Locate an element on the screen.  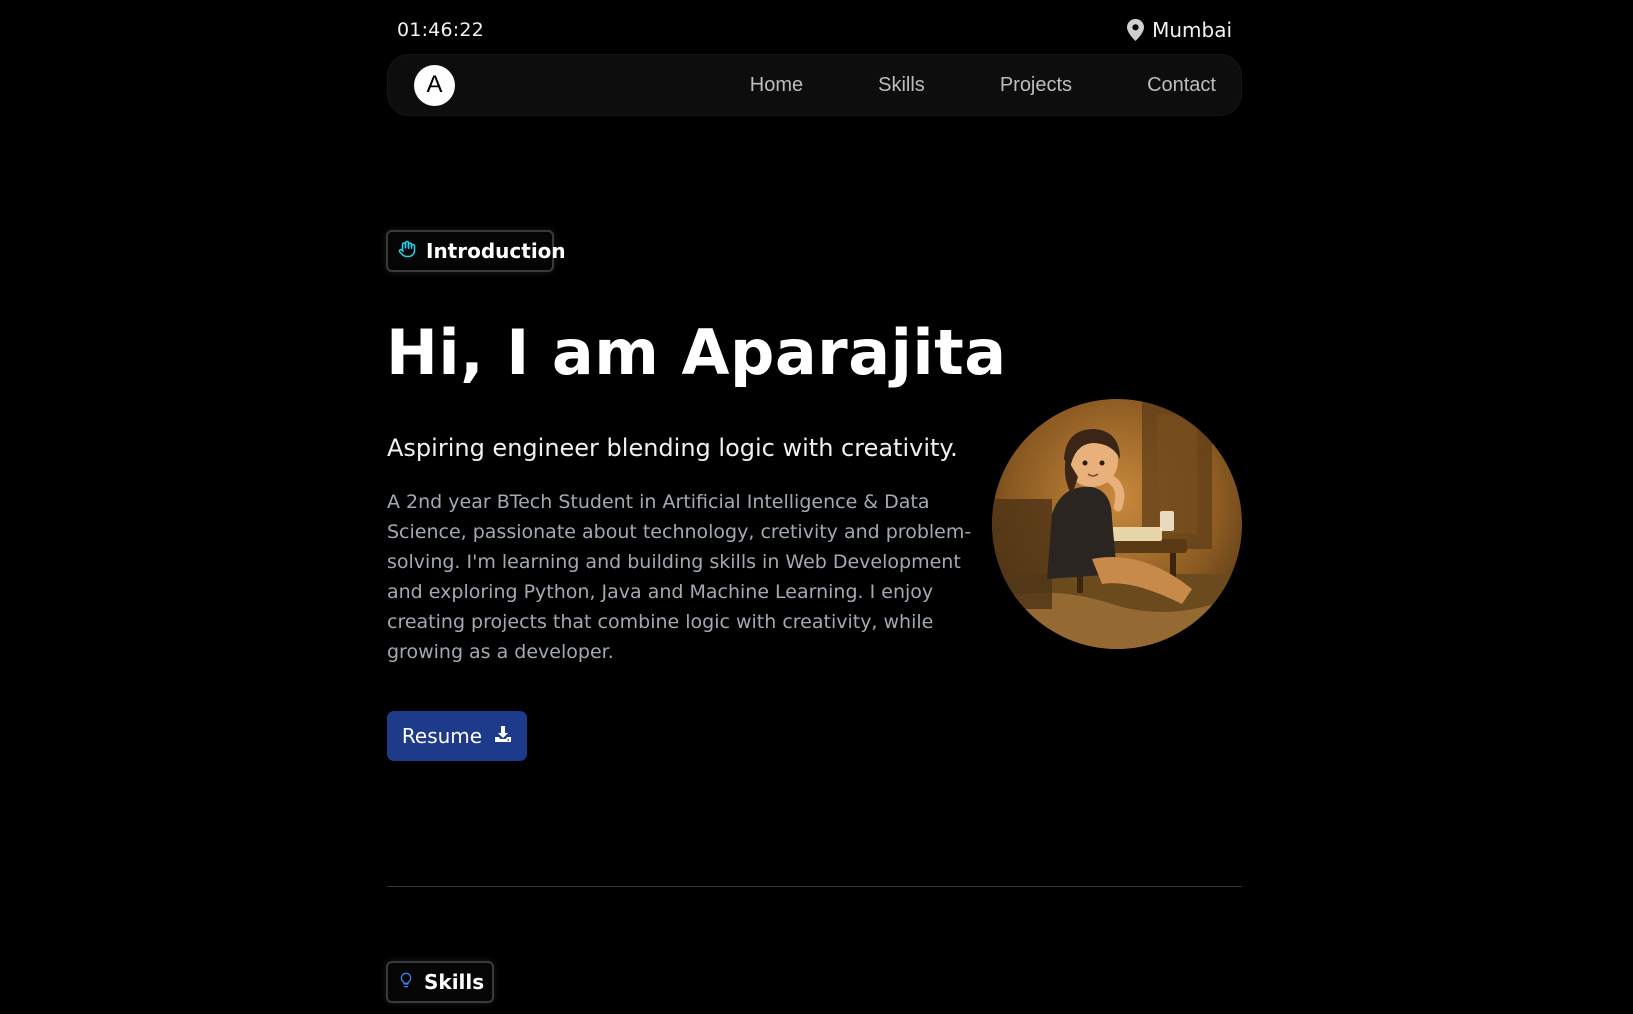
top-status-bar: 01:46:22 Mumbai is located at coordinates (814, 30).